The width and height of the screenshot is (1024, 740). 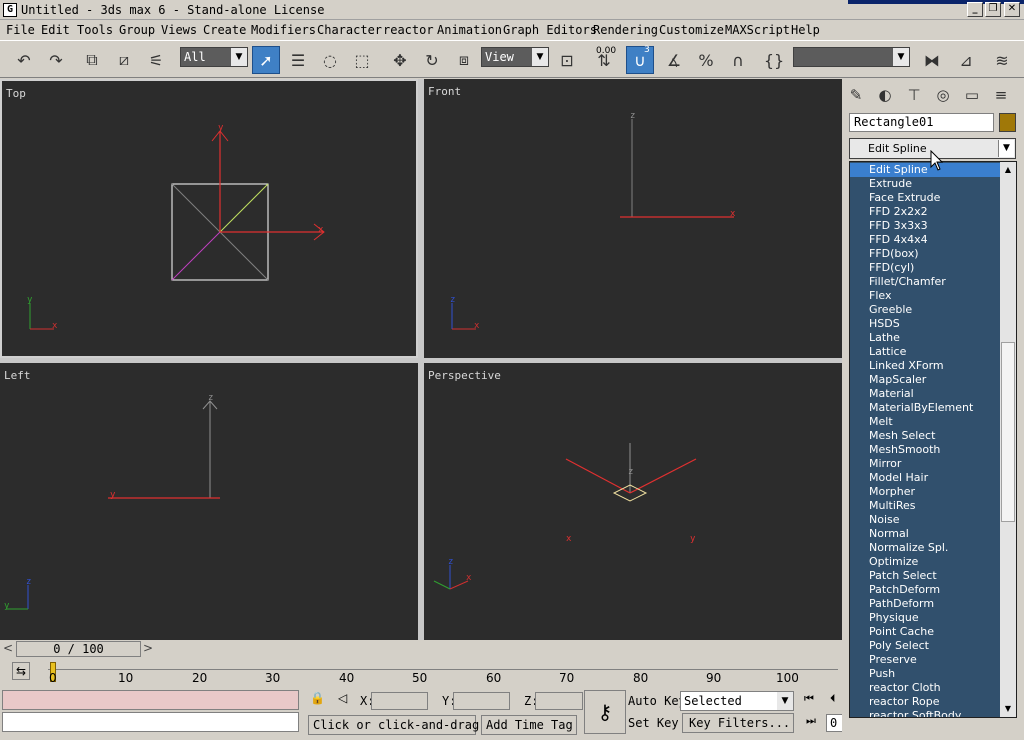 I want to click on modifier-list-scrollbar: ▲ ▼, so click(x=1008, y=439).